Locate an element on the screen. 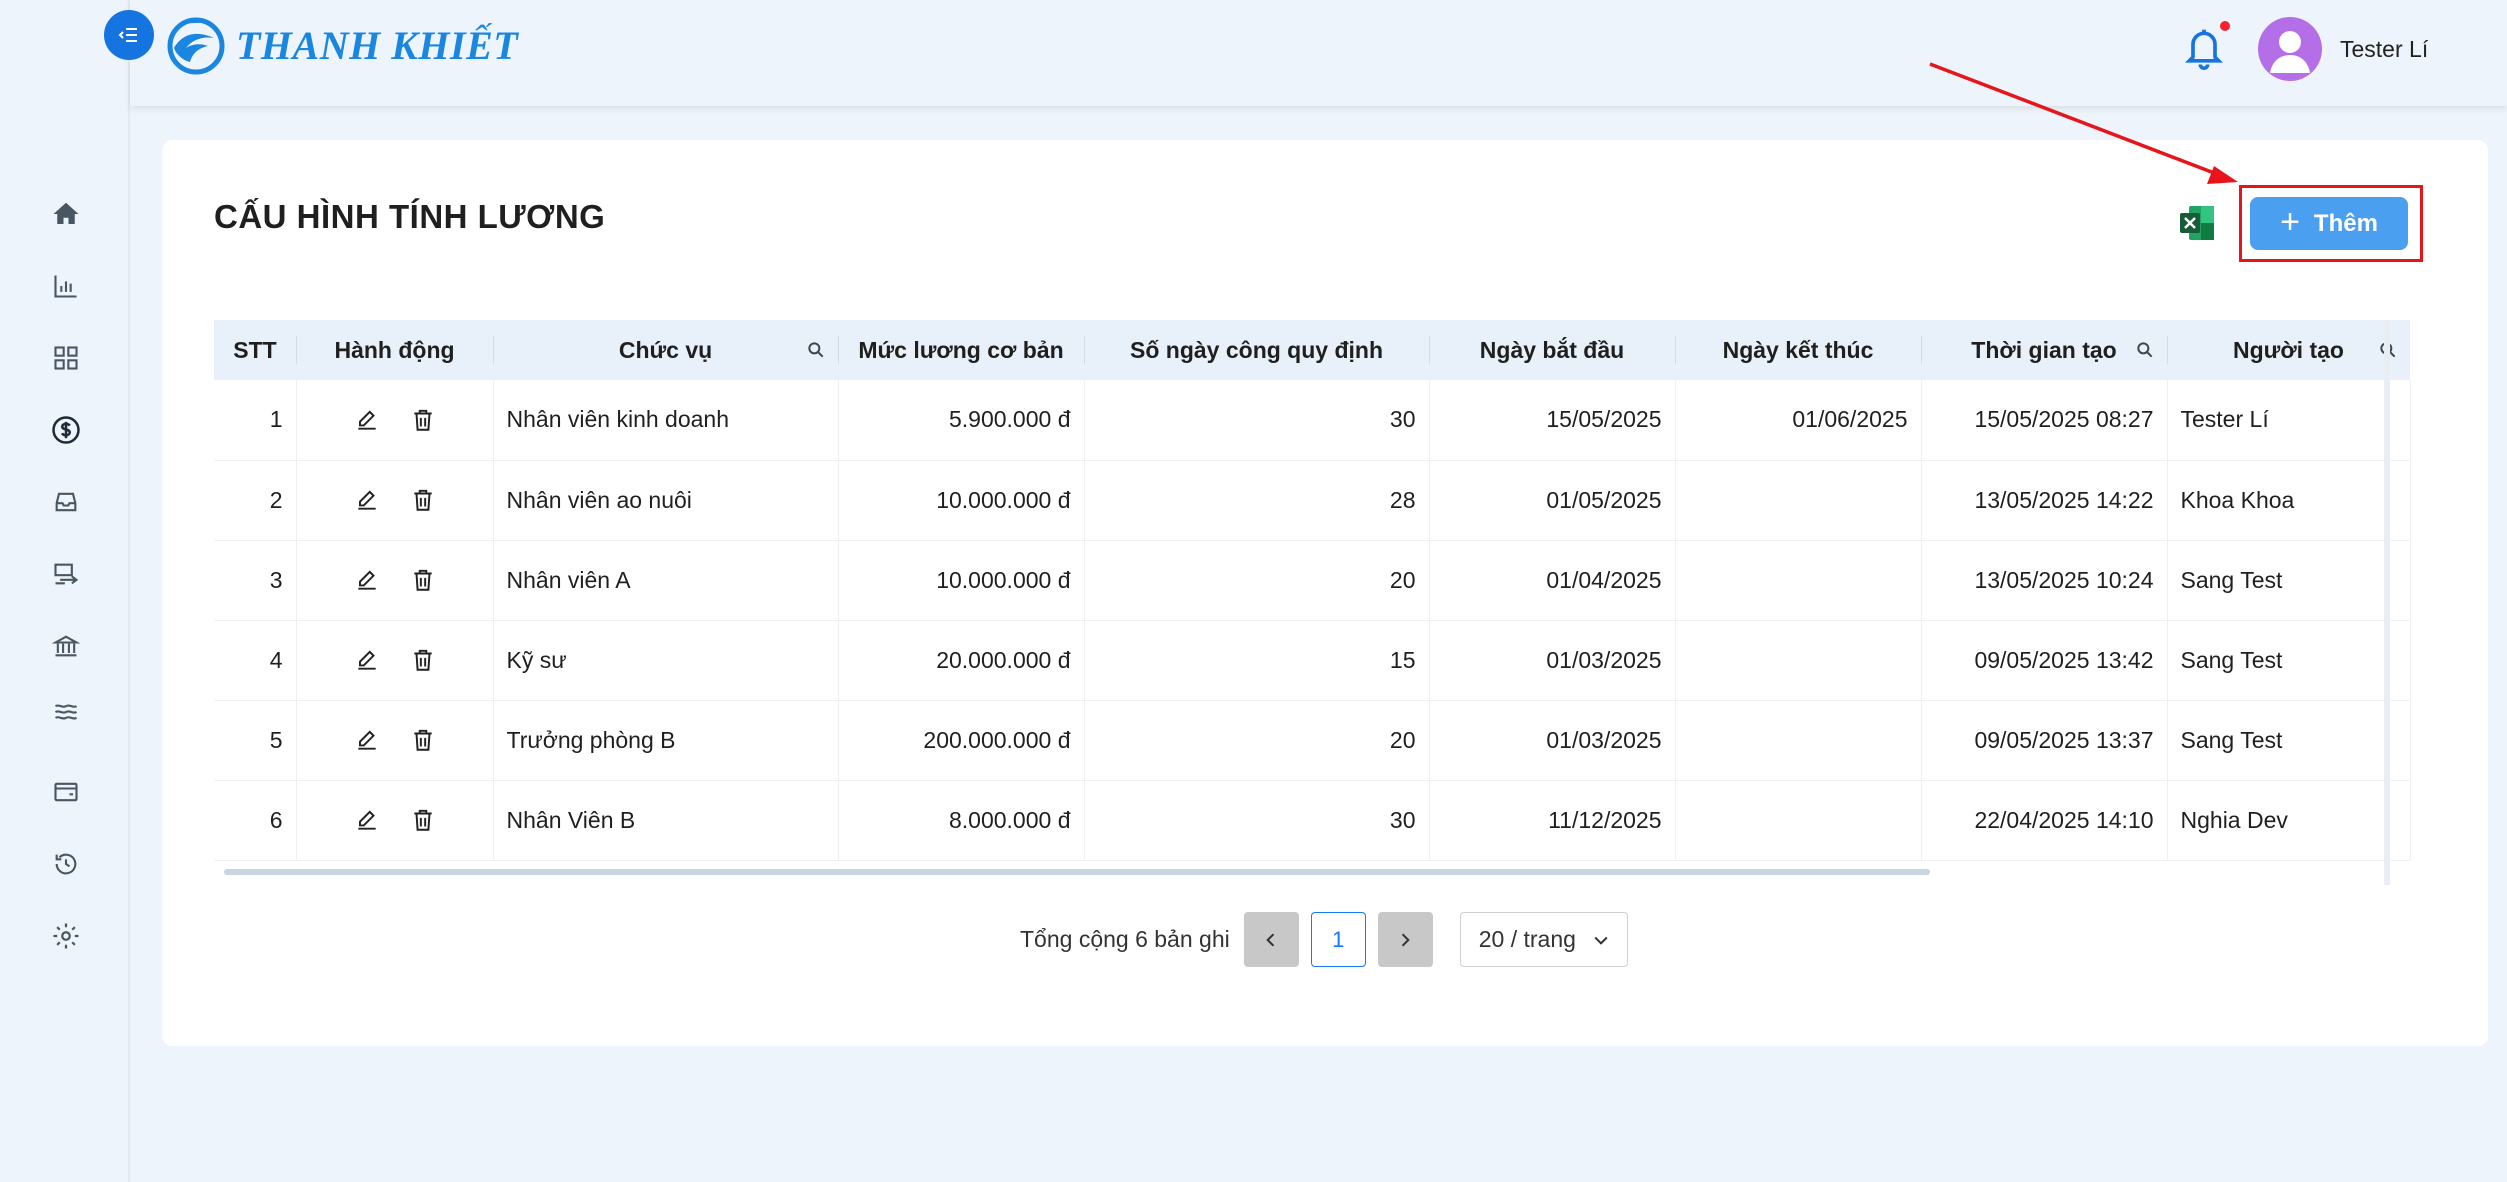 Image resolution: width=2507 pixels, height=1182 pixels. sidebar-toggle-button is located at coordinates (129, 35).